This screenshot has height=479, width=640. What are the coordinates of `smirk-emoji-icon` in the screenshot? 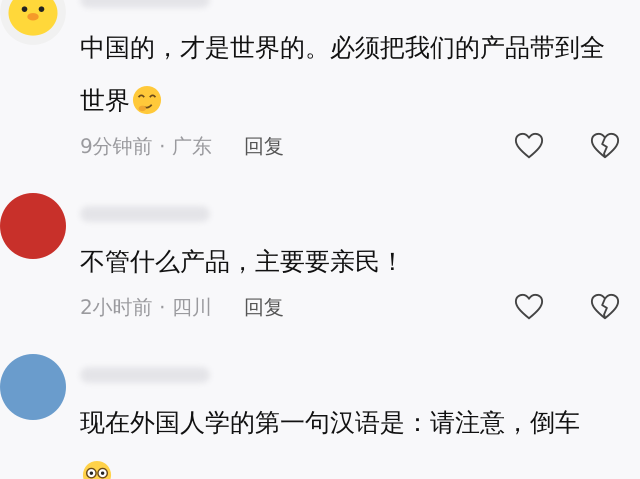 It's located at (147, 100).